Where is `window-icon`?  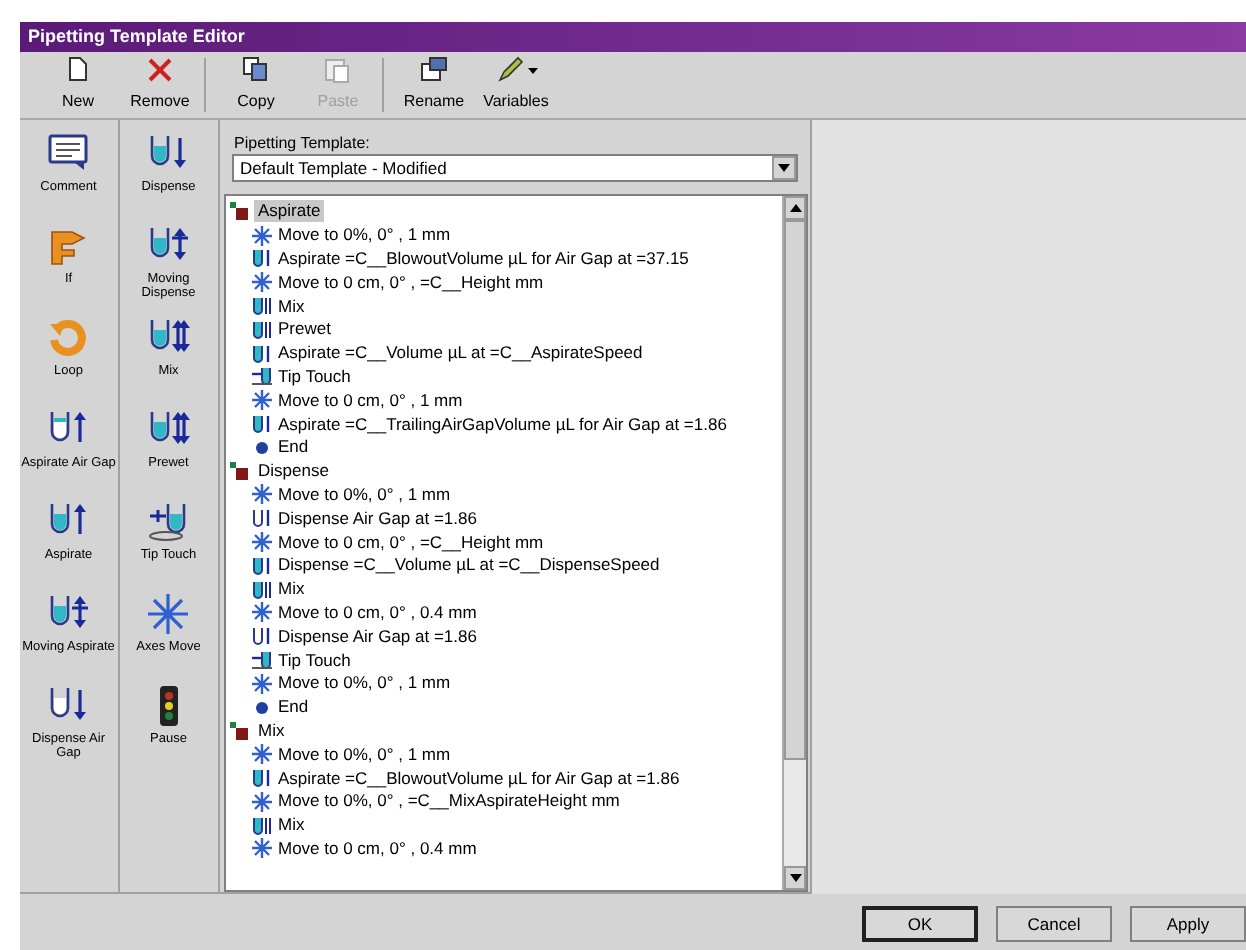 window-icon is located at coordinates (434, 70).